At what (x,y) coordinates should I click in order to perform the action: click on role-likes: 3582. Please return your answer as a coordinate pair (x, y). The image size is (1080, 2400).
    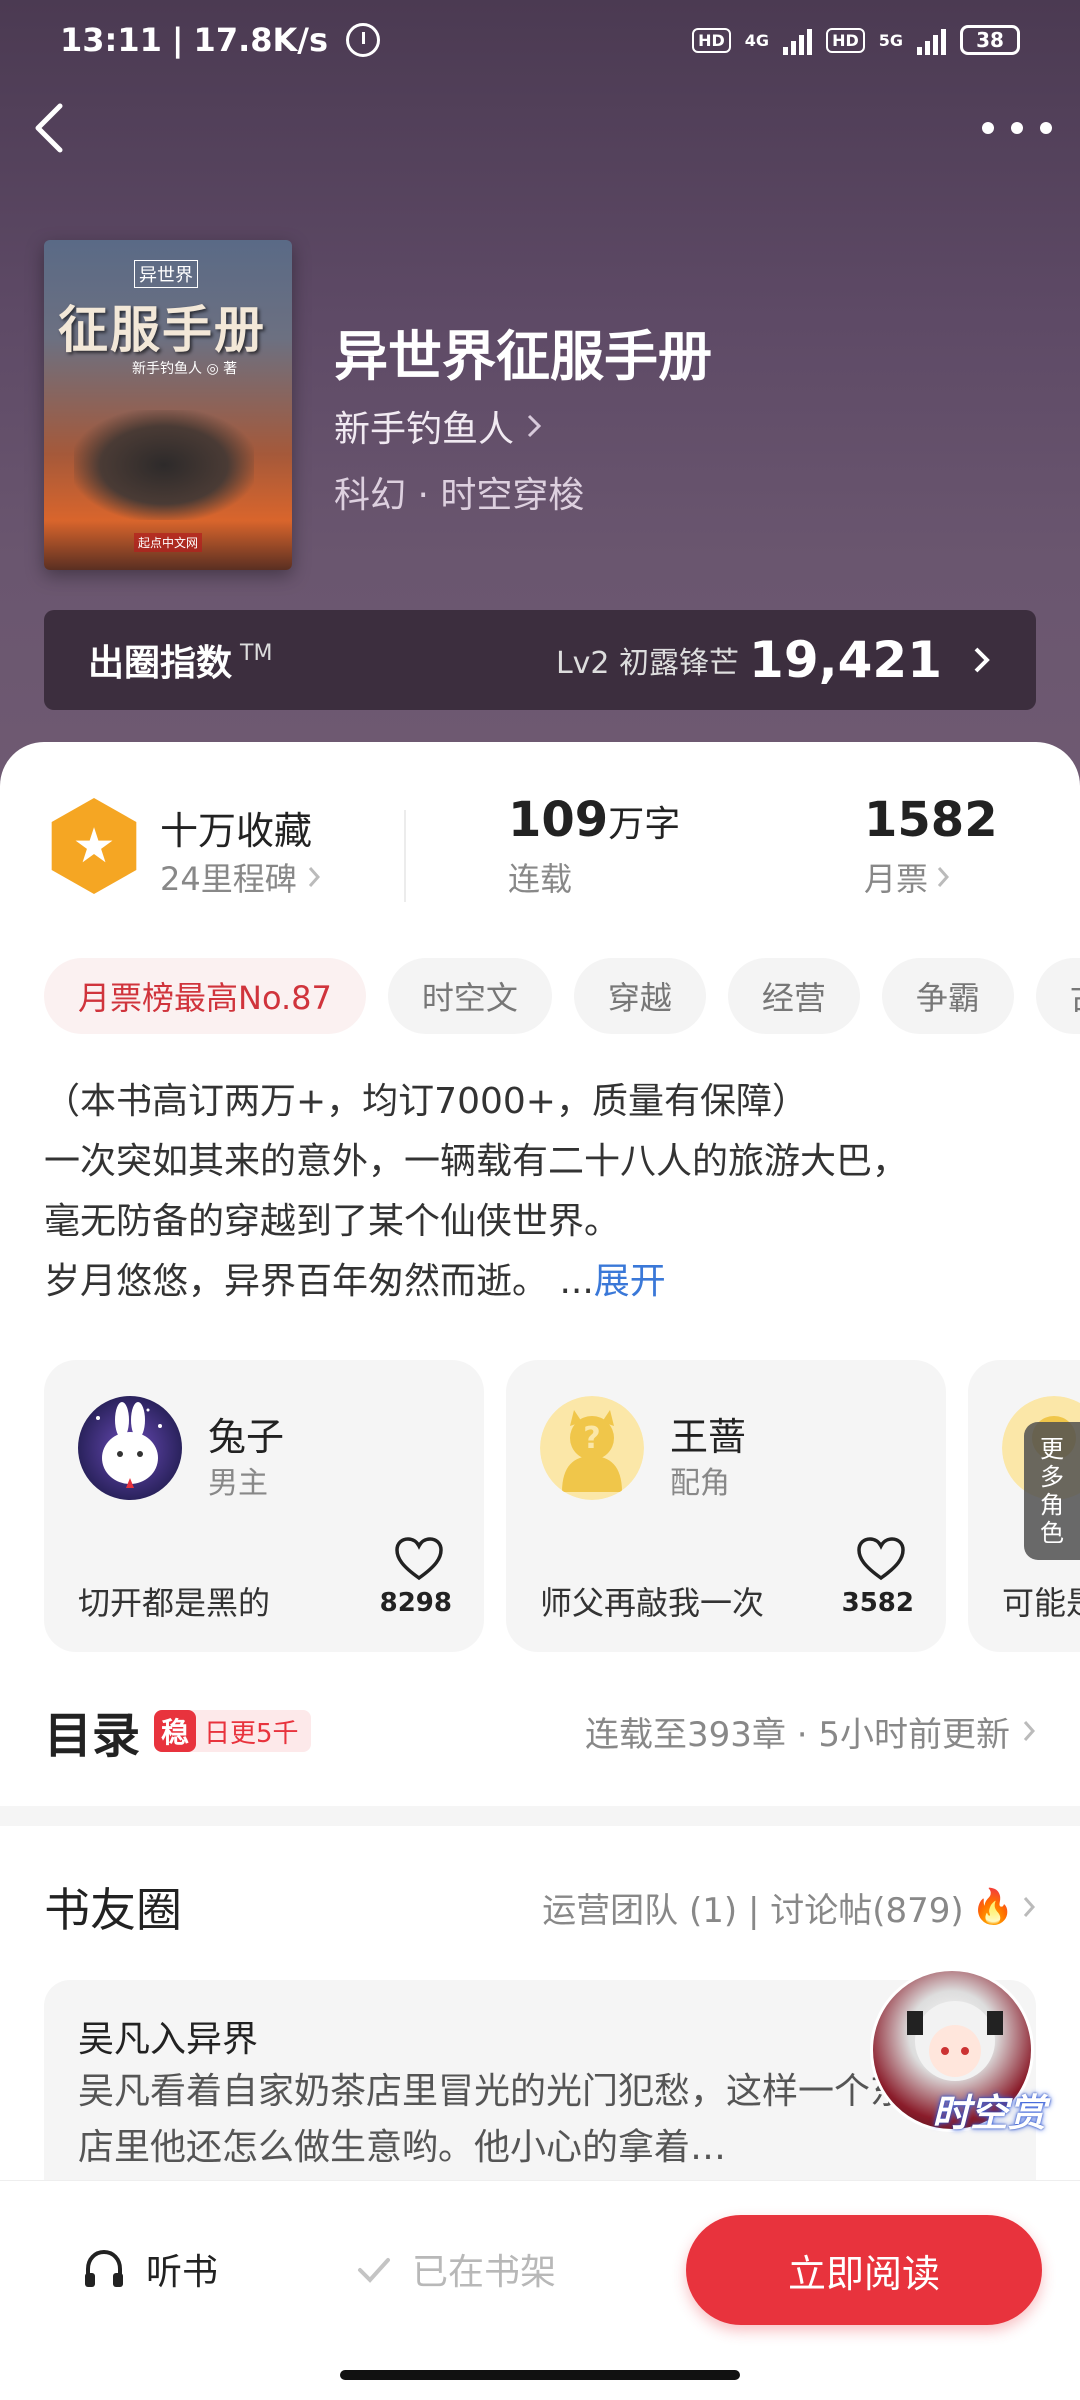
    Looking at the image, I should click on (877, 1603).